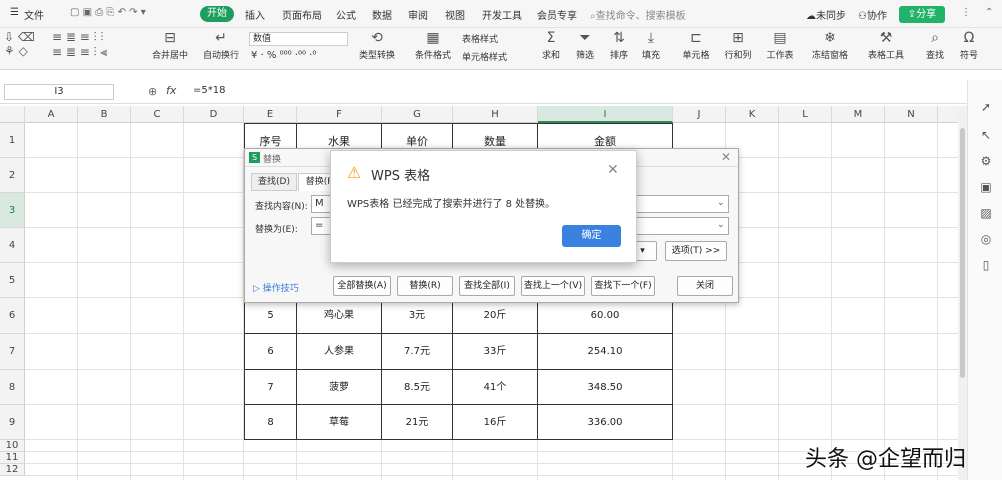 The image size is (1002, 480). Describe the element at coordinates (12, 316) in the screenshot. I see `row-header-6: 6` at that location.